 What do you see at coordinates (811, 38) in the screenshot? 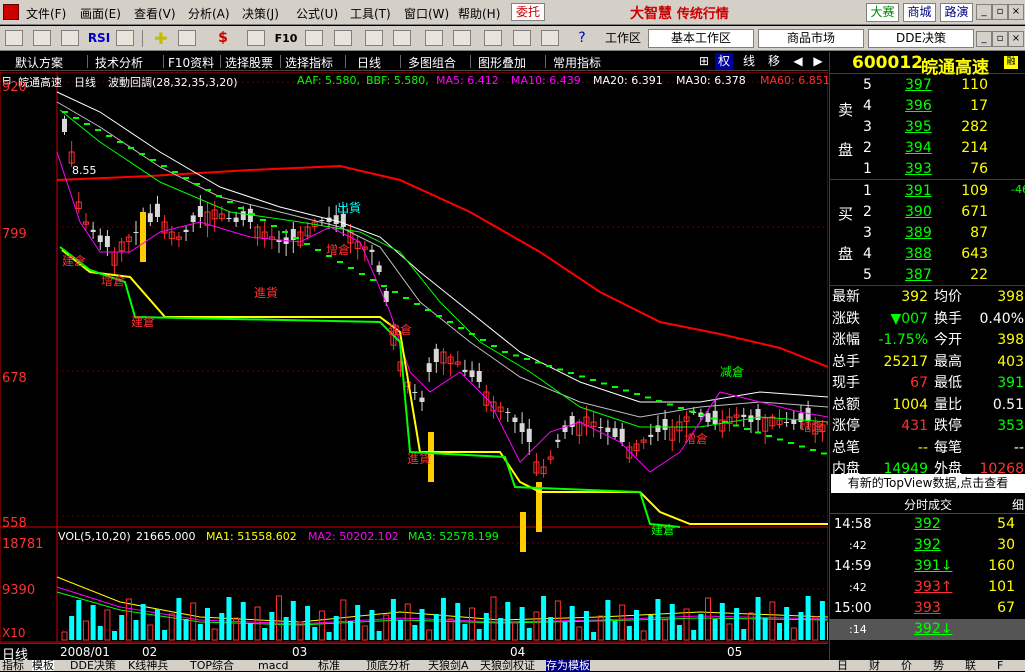
I see `tab-commodity-market: 商品市场` at bounding box center [811, 38].